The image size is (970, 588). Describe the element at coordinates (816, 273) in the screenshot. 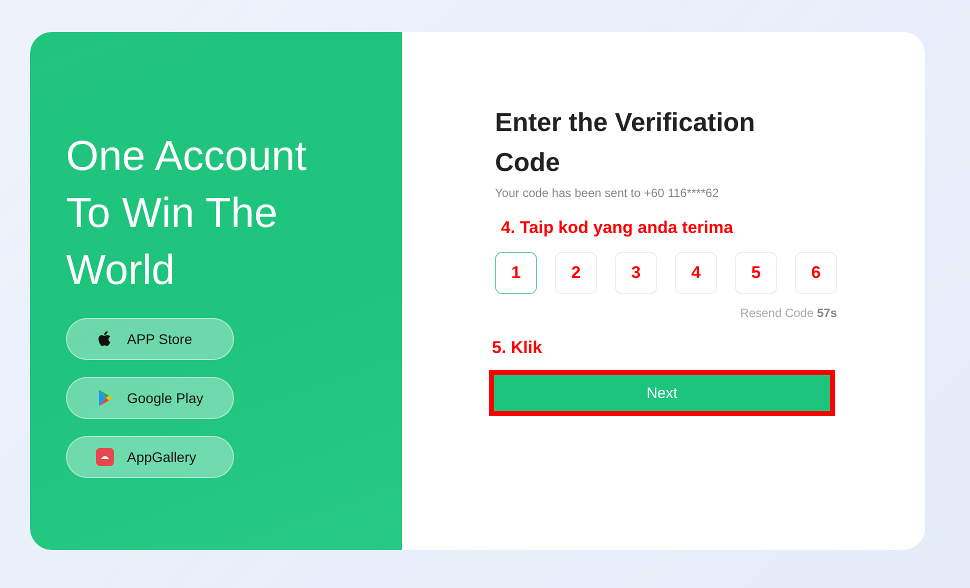

I see `code-digit-field: 6` at that location.